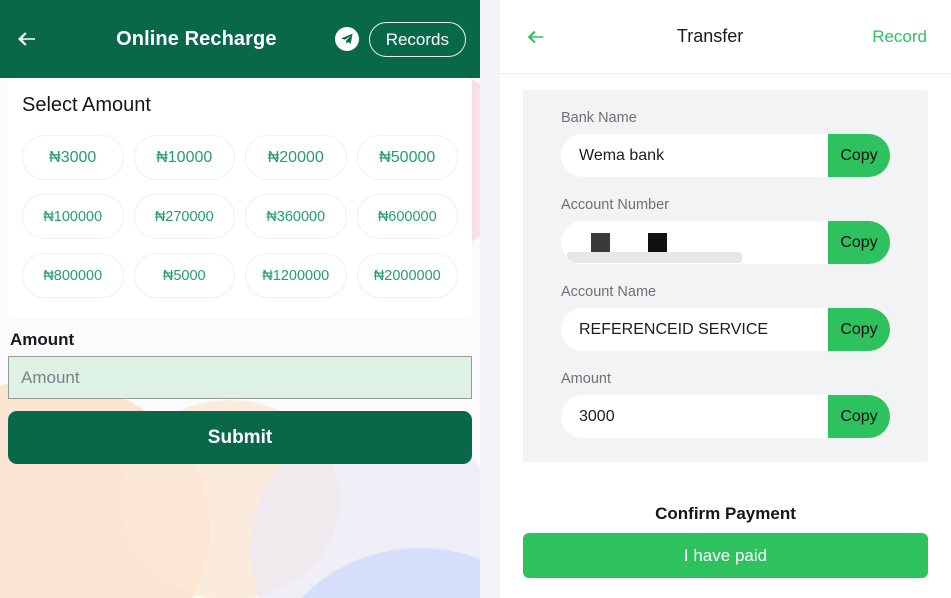 The image size is (951, 598). Describe the element at coordinates (899, 37) in the screenshot. I see `record-link: Record` at that location.